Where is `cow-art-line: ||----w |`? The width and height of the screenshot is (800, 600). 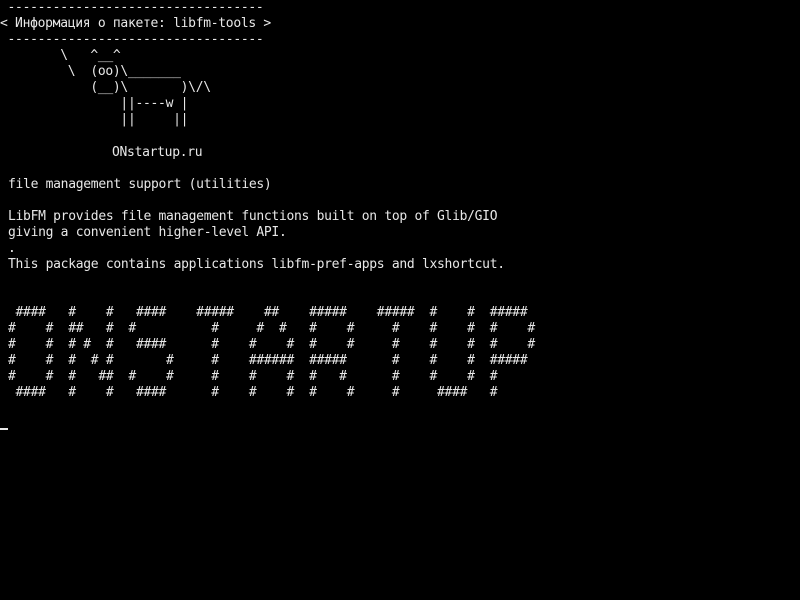 cow-art-line: ||----w | is located at coordinates (94, 103).